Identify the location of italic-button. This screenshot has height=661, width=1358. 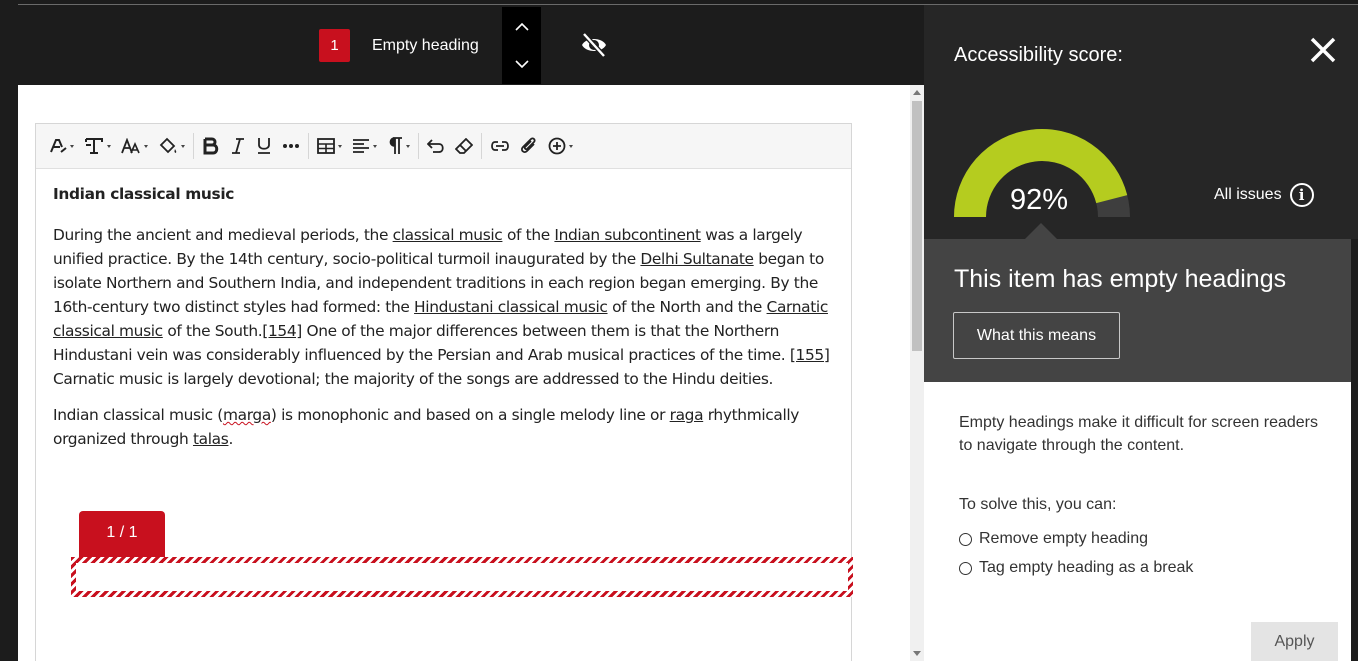
(238, 146).